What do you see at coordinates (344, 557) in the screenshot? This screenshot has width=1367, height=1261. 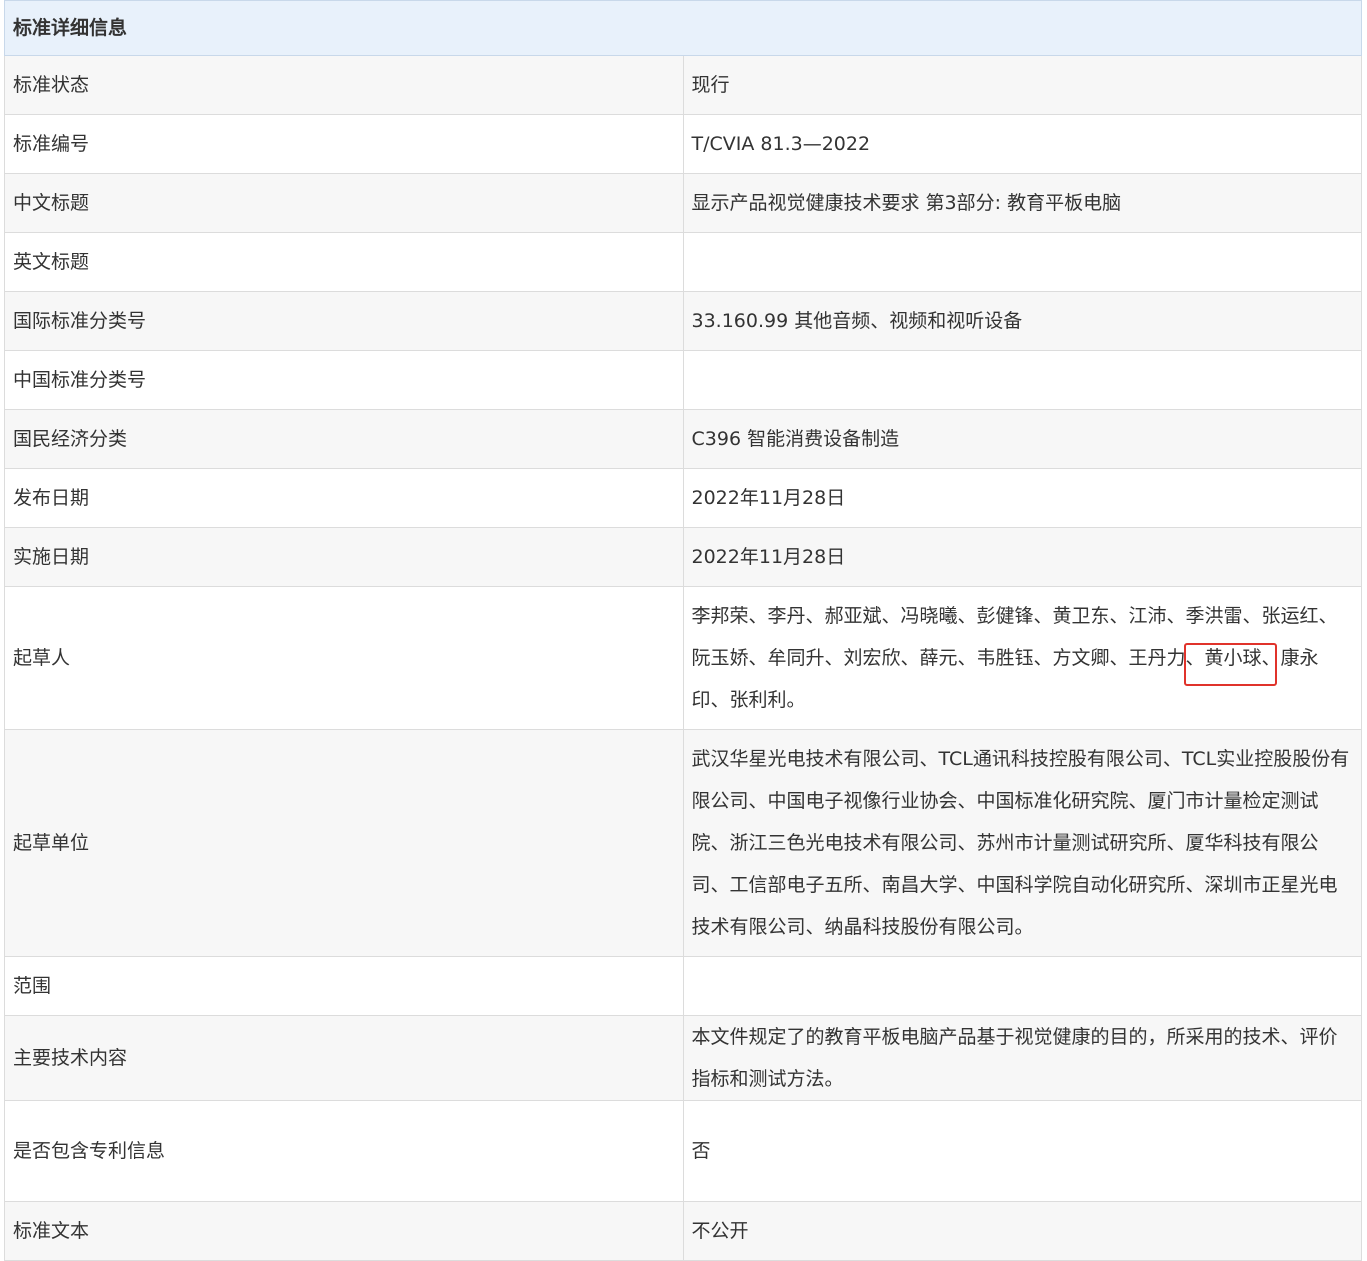 I see `label-implement-date: 实施日期` at bounding box center [344, 557].